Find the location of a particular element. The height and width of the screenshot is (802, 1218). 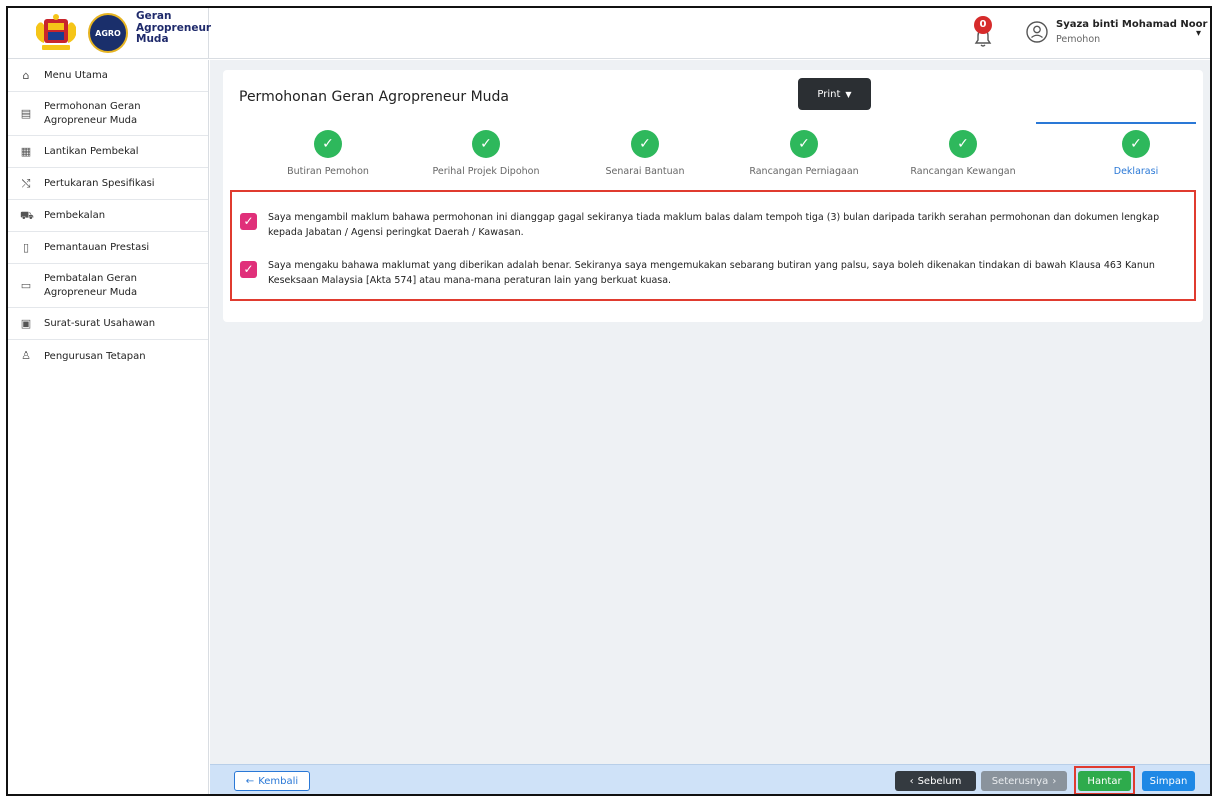

back-button: ← Kembali is located at coordinates (272, 781).